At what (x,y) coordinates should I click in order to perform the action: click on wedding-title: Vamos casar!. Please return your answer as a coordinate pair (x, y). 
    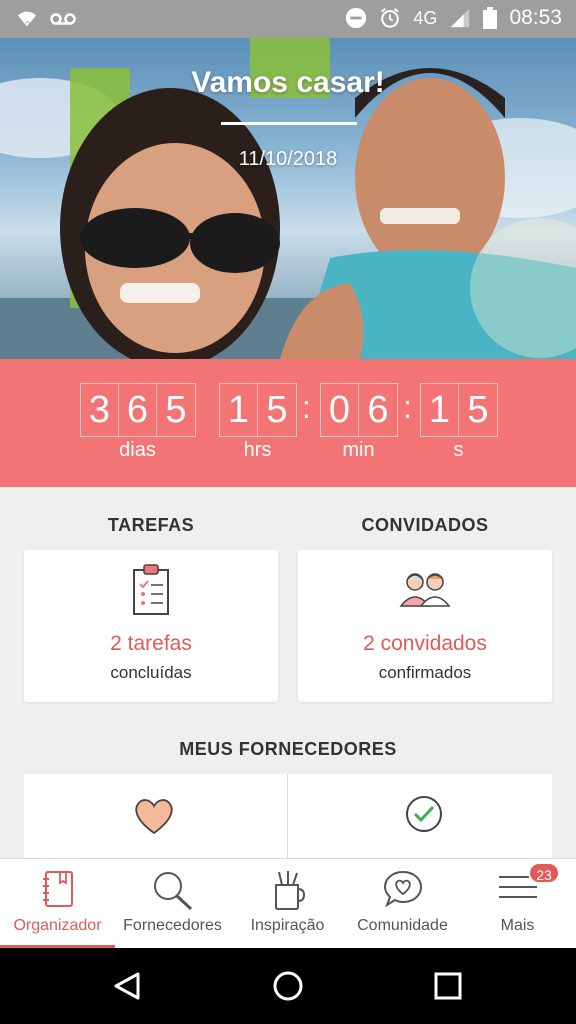
    Looking at the image, I should click on (288, 82).